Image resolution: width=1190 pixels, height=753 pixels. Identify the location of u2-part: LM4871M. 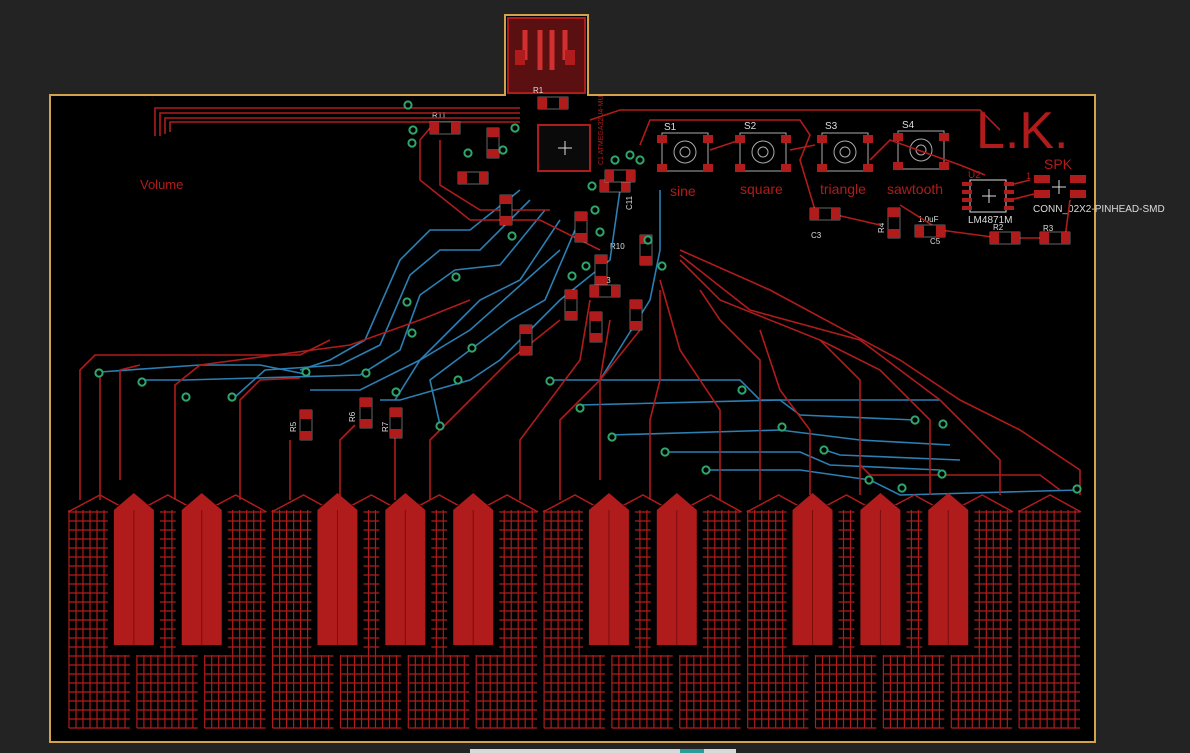
(990, 220).